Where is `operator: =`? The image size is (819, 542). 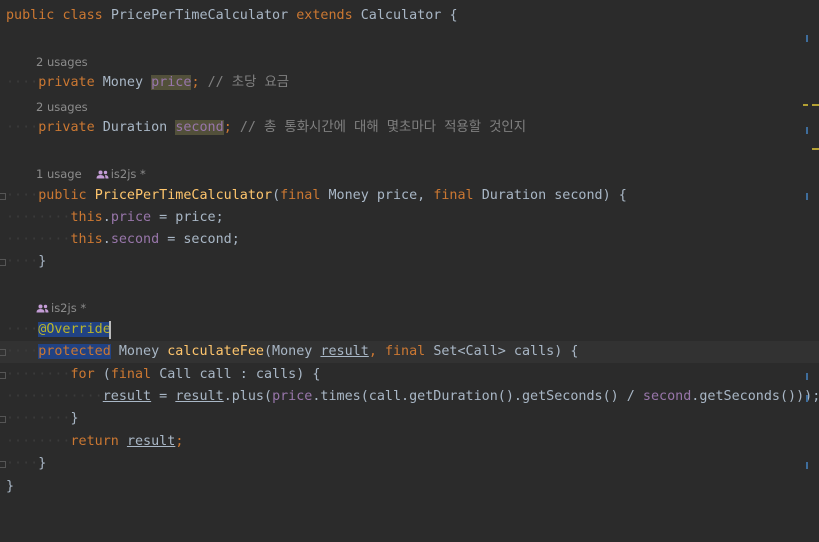
operator: = is located at coordinates (163, 396).